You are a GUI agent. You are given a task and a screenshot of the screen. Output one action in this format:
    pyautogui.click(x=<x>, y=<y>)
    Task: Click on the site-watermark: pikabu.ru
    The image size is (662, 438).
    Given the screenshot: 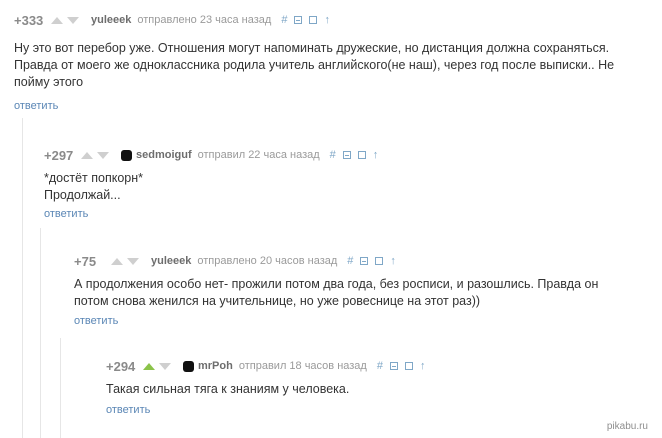 What is the action you would take?
    pyautogui.click(x=627, y=426)
    